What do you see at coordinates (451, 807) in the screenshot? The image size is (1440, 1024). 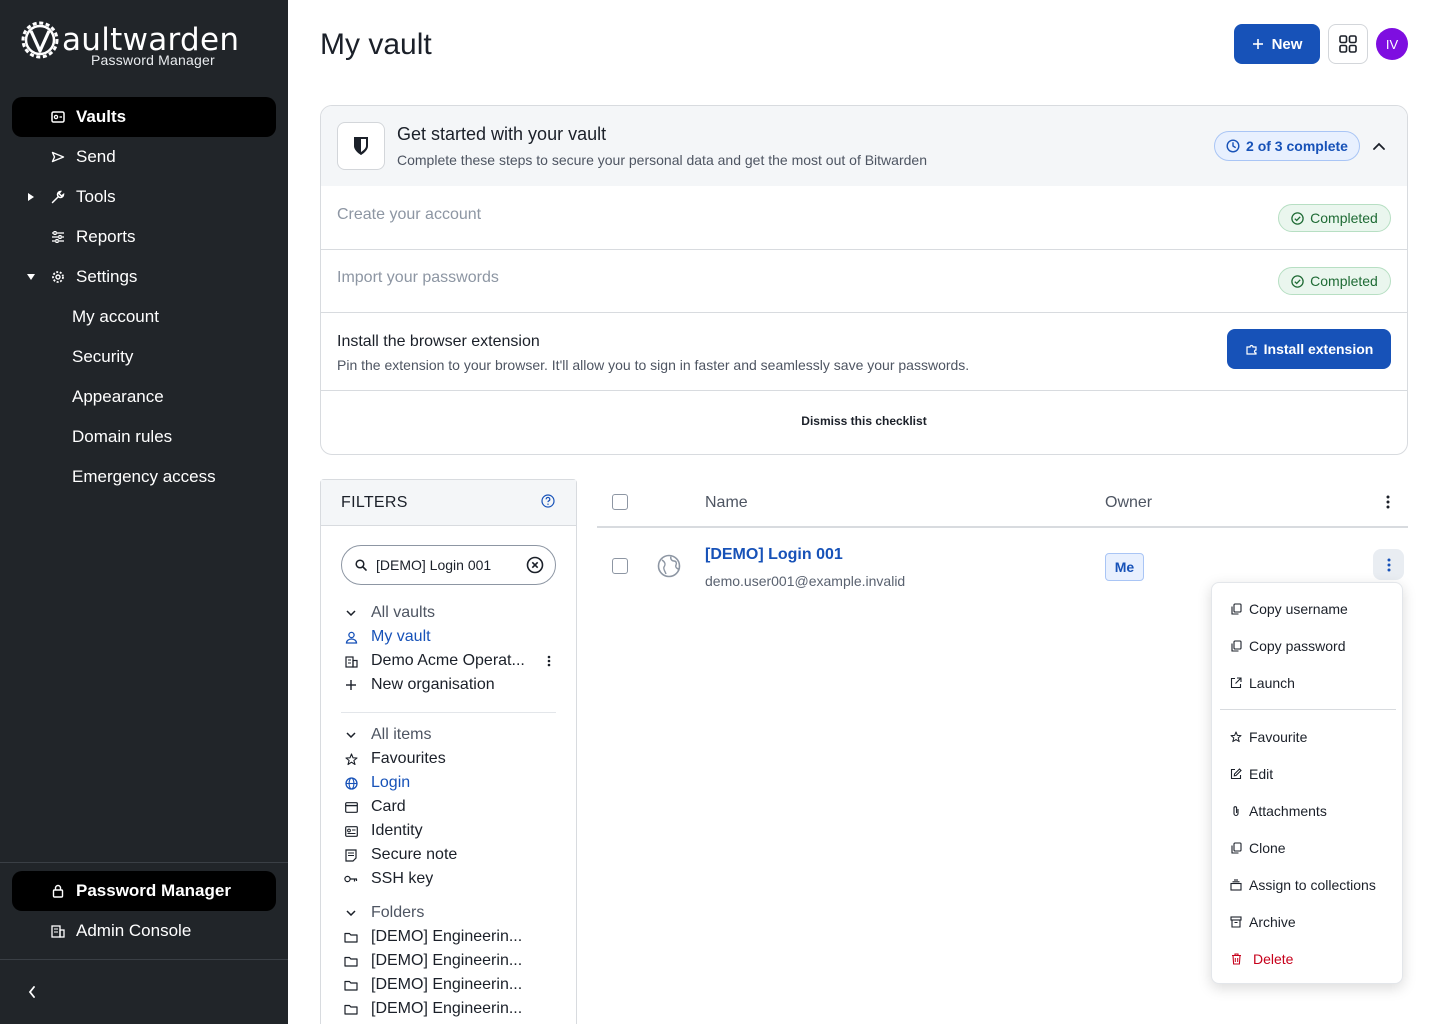 I see `filter-card: Card` at bounding box center [451, 807].